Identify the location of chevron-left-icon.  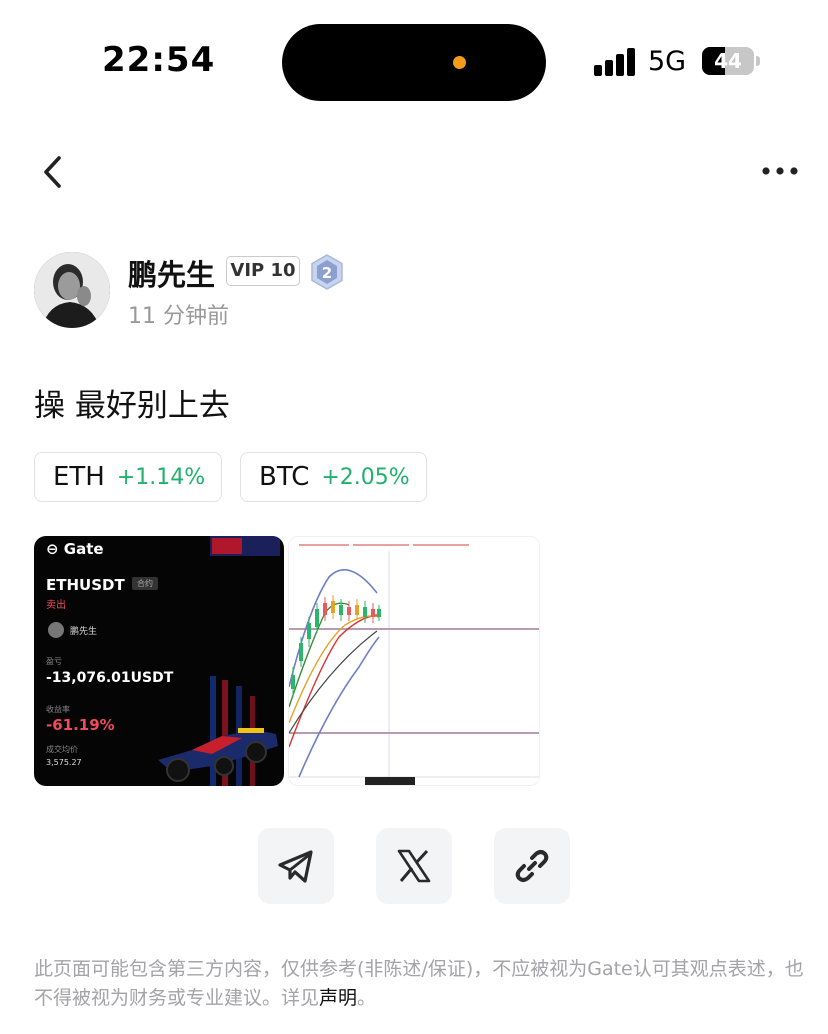
(52, 172).